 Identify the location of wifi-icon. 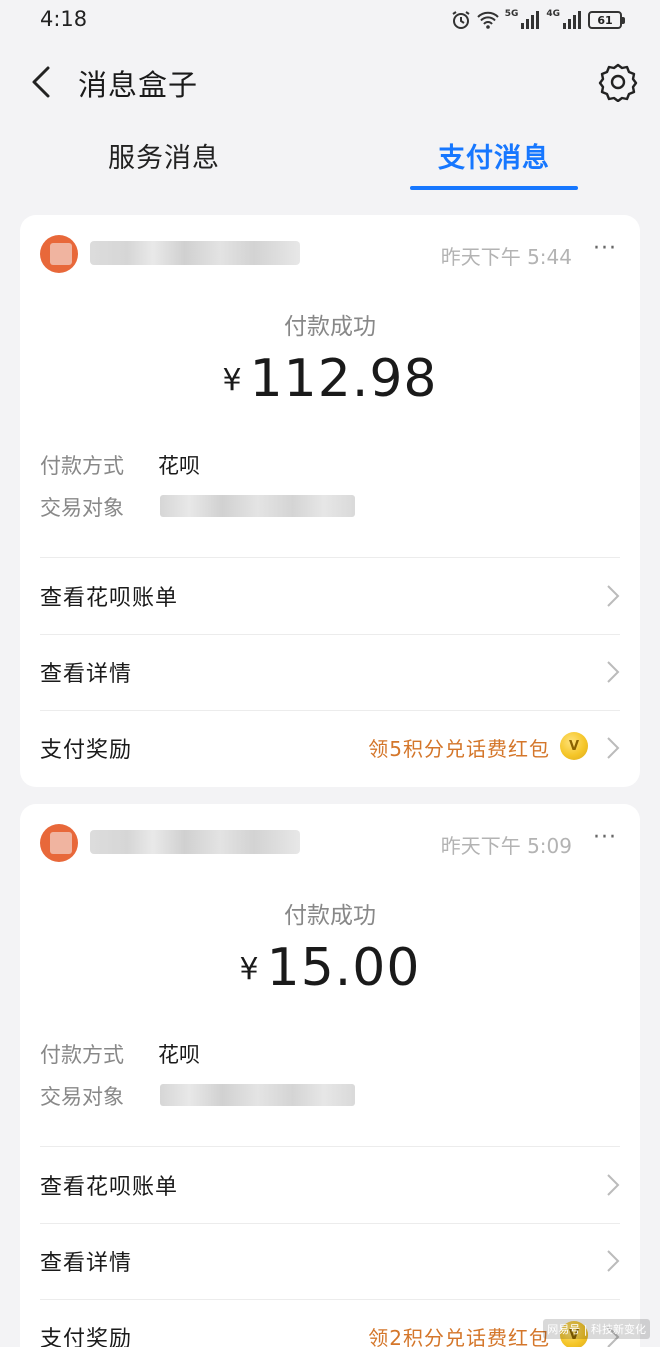
(487, 20).